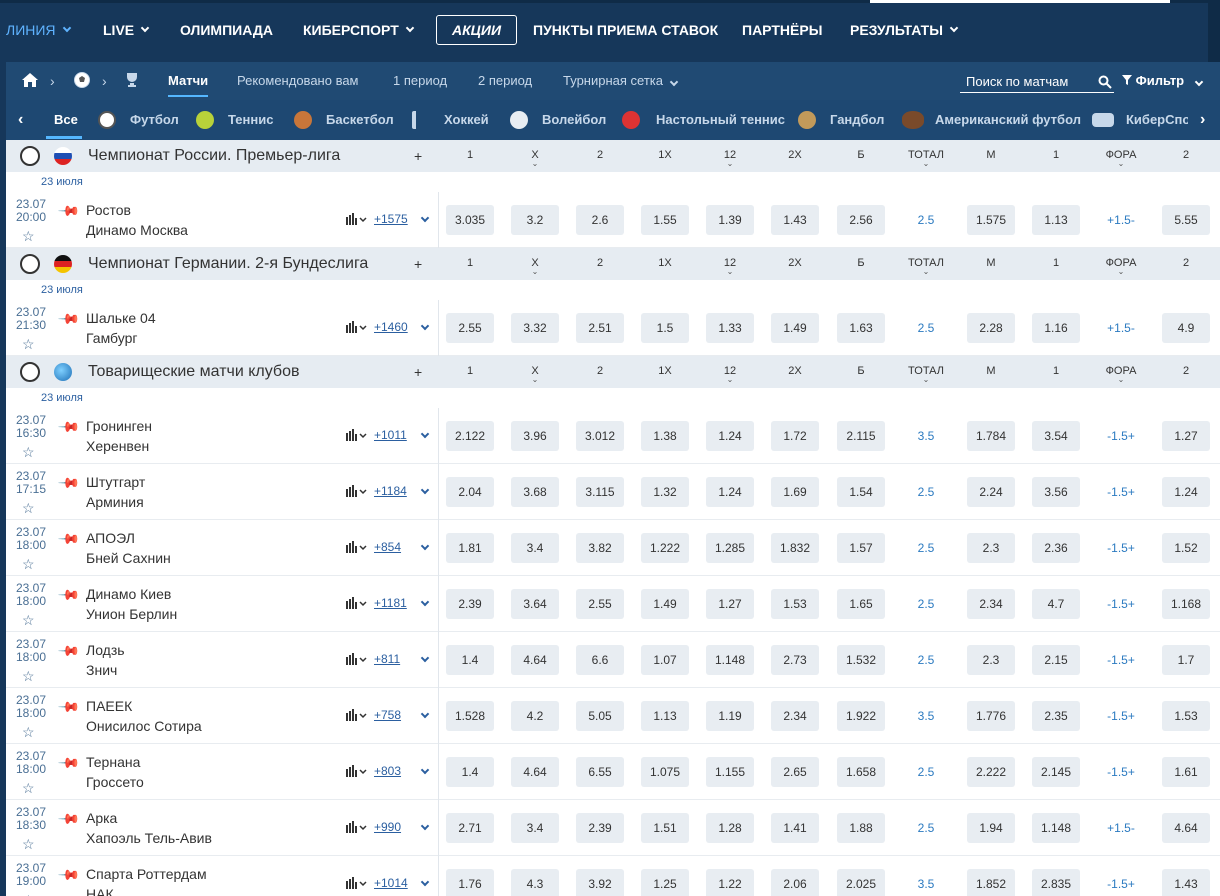 This screenshot has width=1220, height=896. Describe the element at coordinates (387, 827) in the screenshot. I see `more-markets-link: +990` at that location.